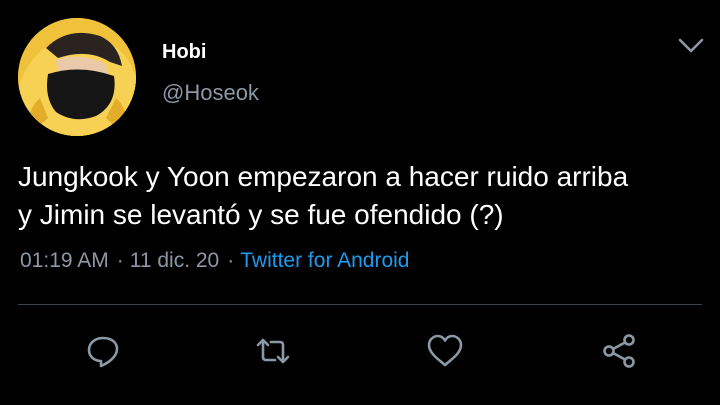 This screenshot has width=720, height=405. I want to click on share-button, so click(619, 351).